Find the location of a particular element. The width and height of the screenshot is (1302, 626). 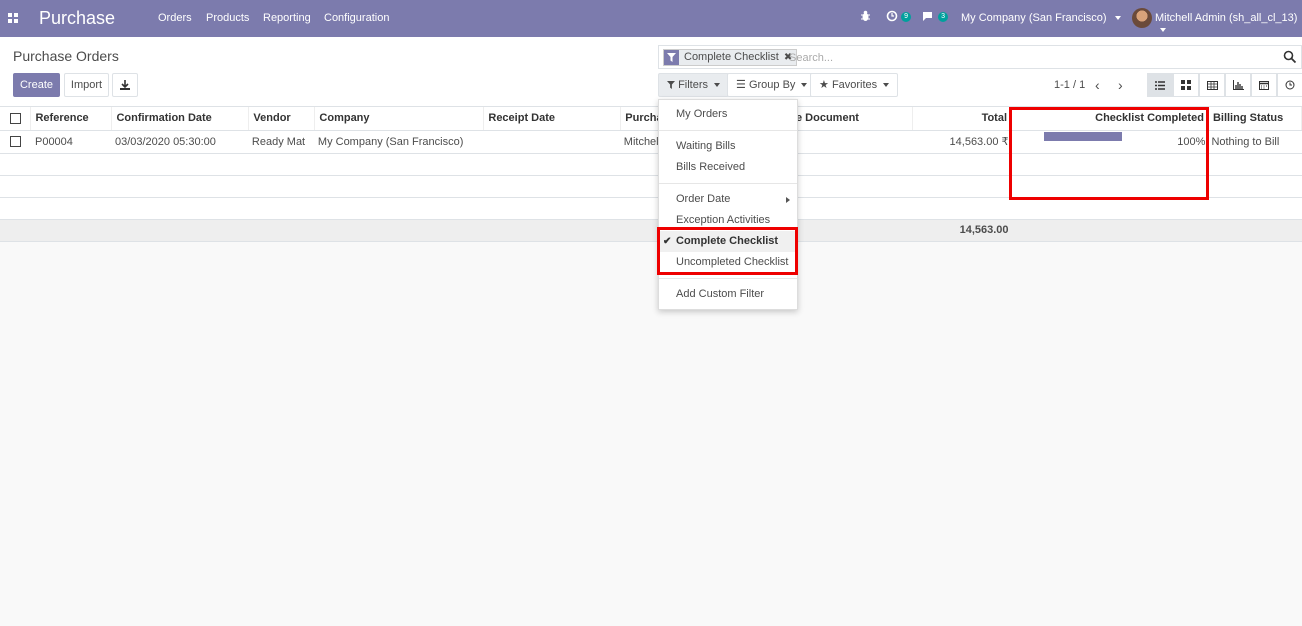

filters-label: Filters is located at coordinates (693, 85).